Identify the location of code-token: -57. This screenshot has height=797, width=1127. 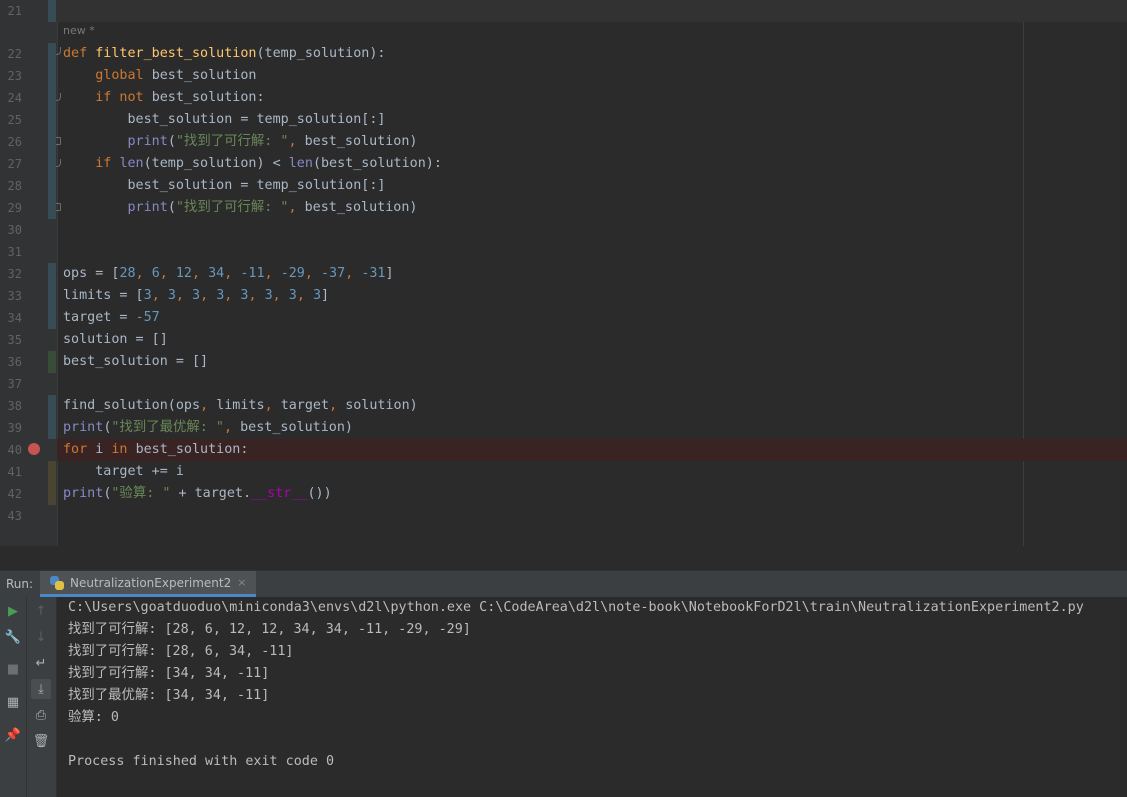
(147, 317).